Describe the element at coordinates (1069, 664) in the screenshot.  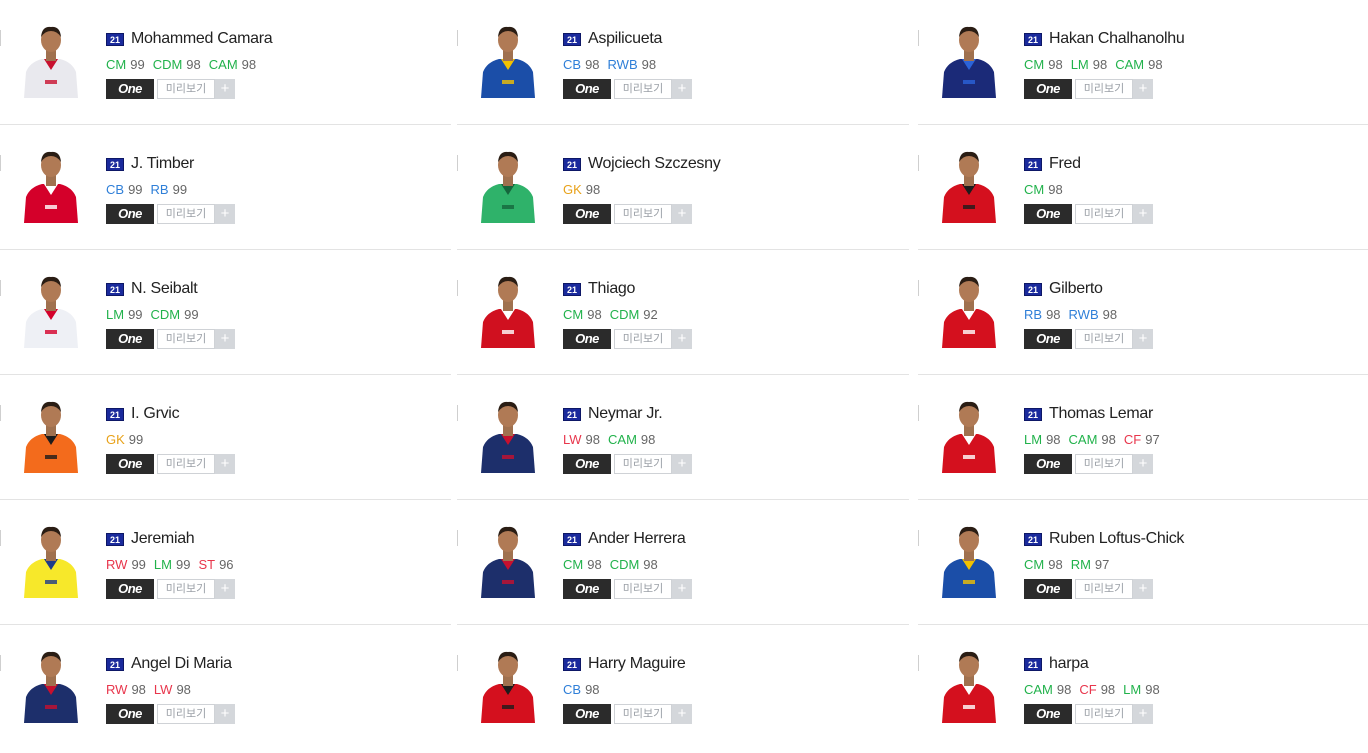
I see `player-name: harpa` at that location.